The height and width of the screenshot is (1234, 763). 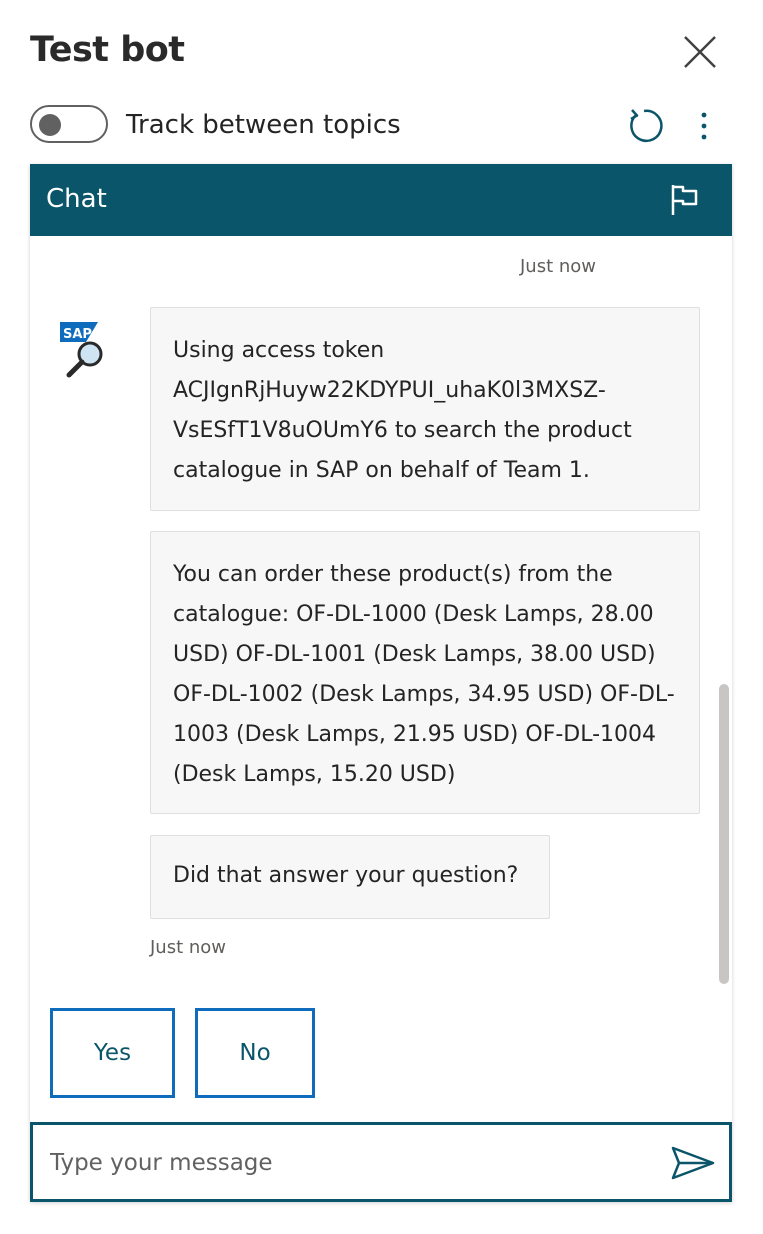 What do you see at coordinates (77, 334) in the screenshot?
I see `avatar-text: SAP` at bounding box center [77, 334].